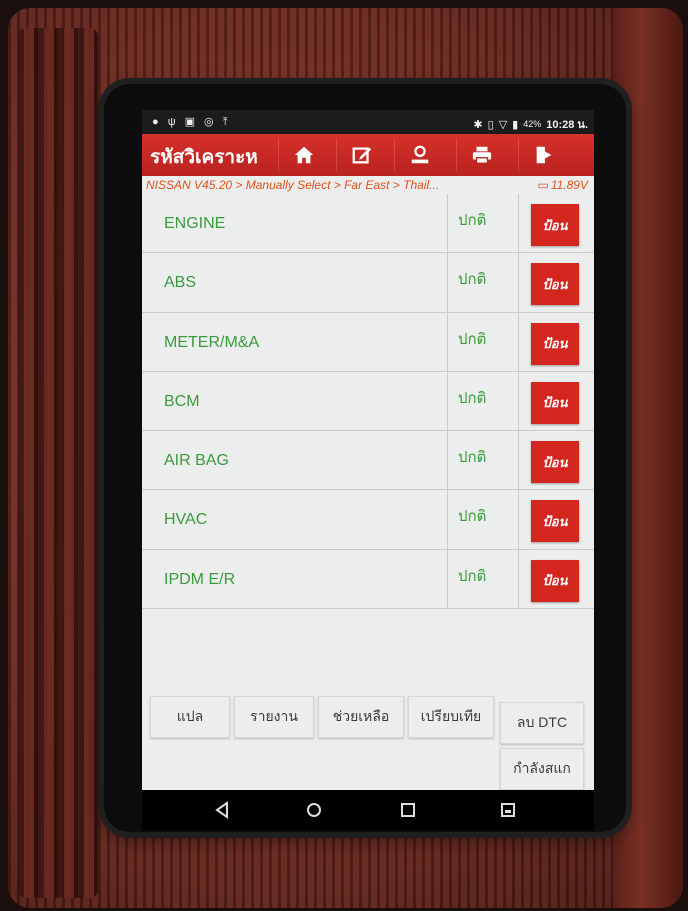 Image resolution: width=688 pixels, height=911 pixels. What do you see at coordinates (196, 461) in the screenshot?
I see `system-name: AIR BAG` at bounding box center [196, 461].